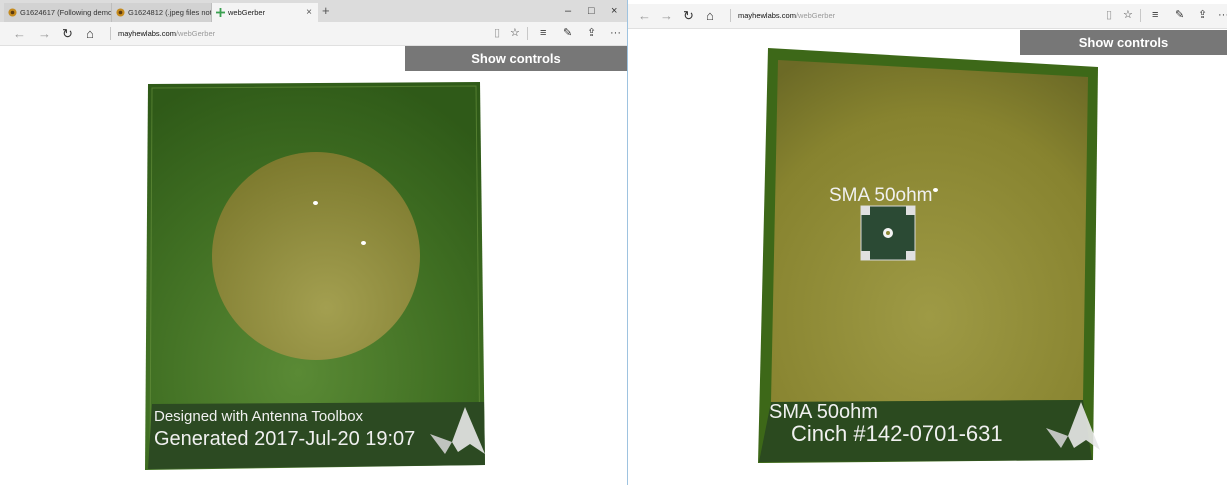 This screenshot has width=1227, height=485. I want to click on minimize-button: –, so click(568, 11).